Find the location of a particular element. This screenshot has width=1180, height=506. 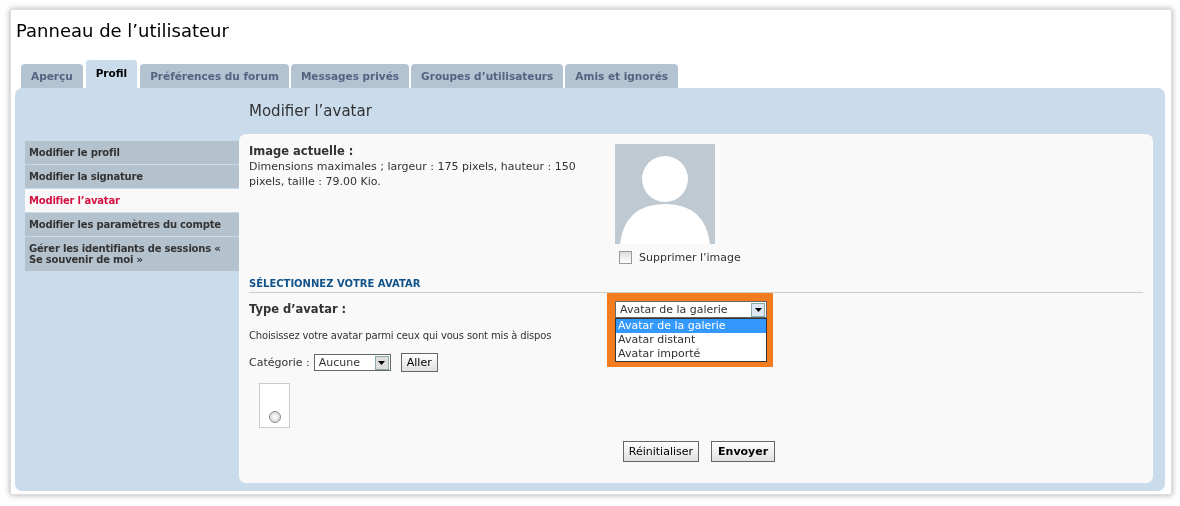

submit-button: Envoyer is located at coordinates (743, 451).